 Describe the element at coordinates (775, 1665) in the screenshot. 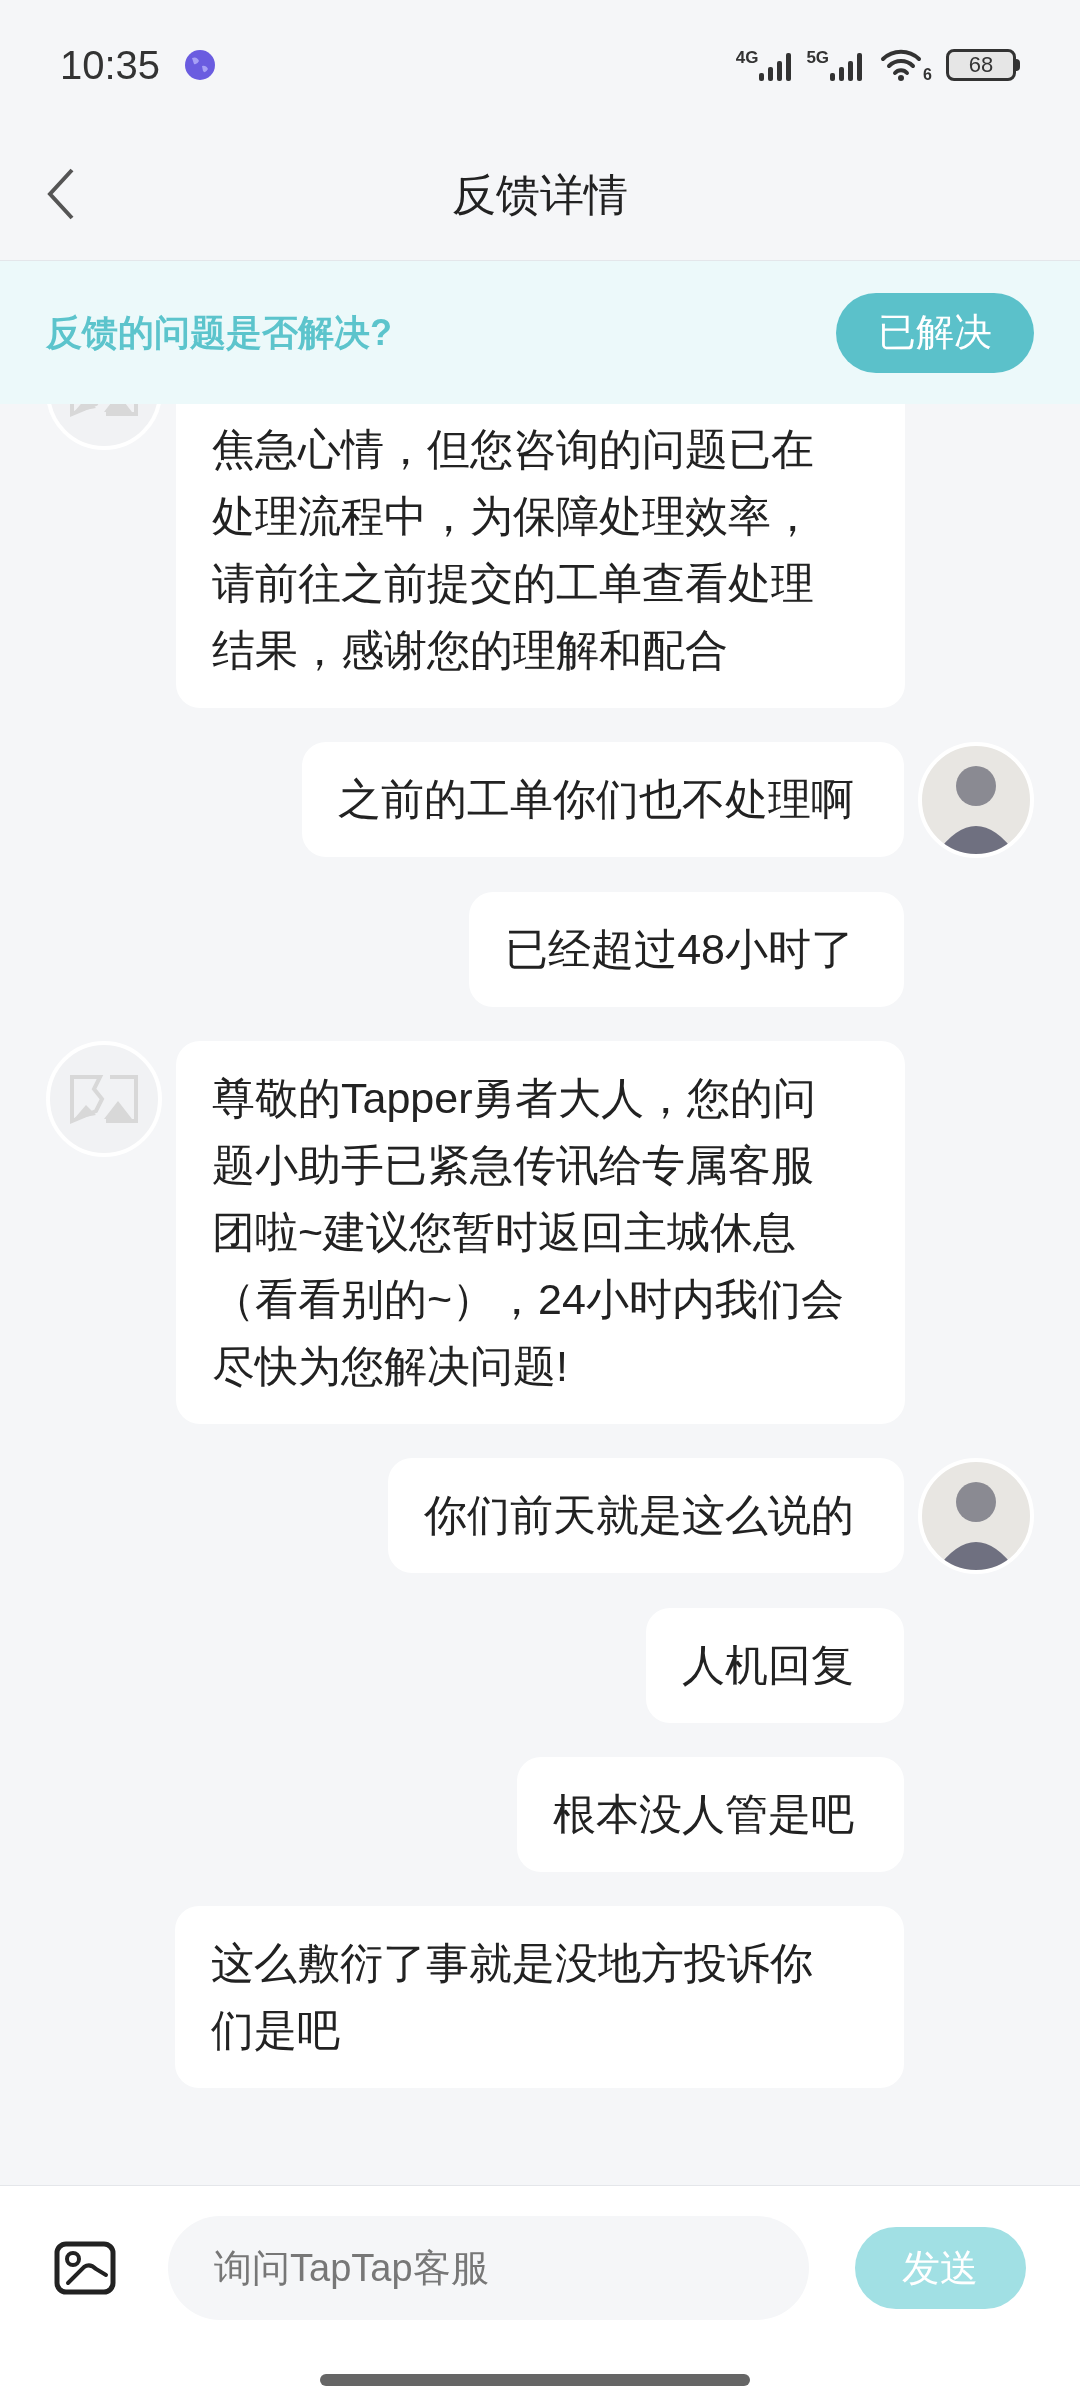

I see `message-bubble: 人机回复` at that location.